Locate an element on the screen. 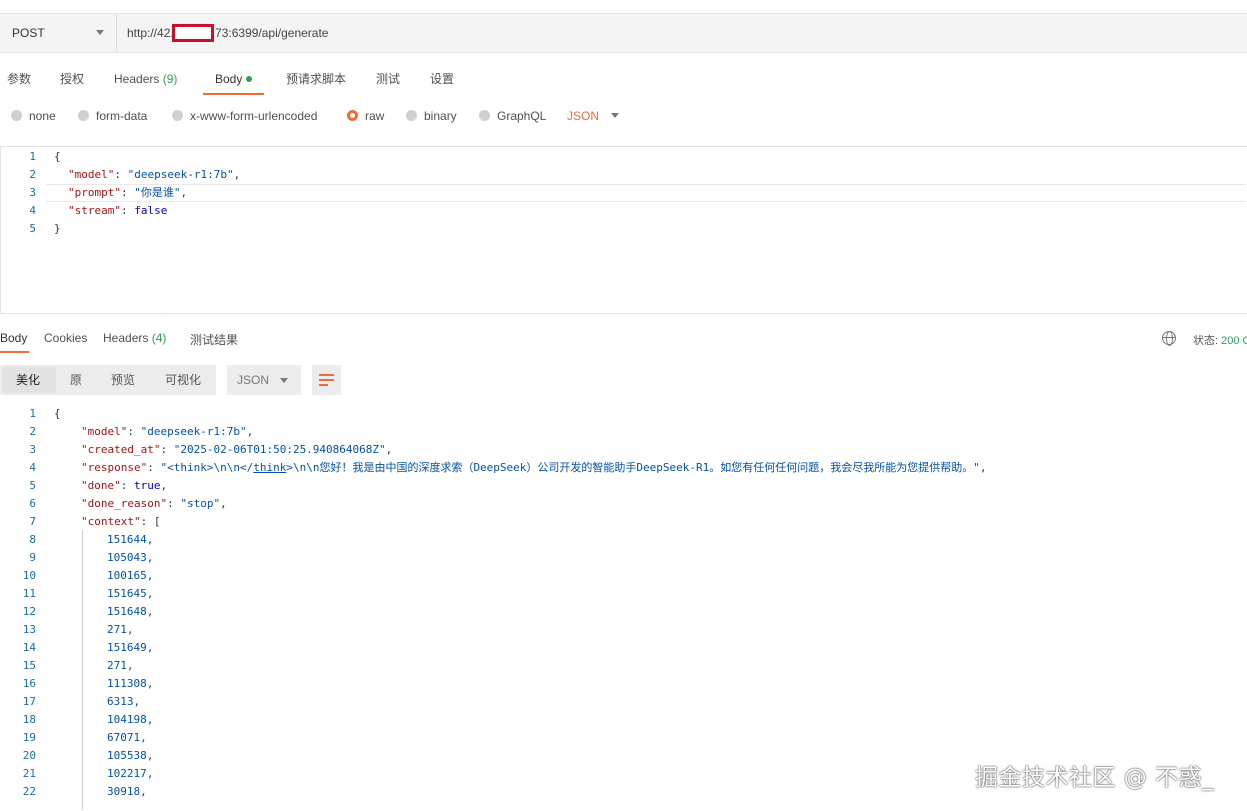 This screenshot has height=811, width=1247. response-tab-body: Body is located at coordinates (15, 342).